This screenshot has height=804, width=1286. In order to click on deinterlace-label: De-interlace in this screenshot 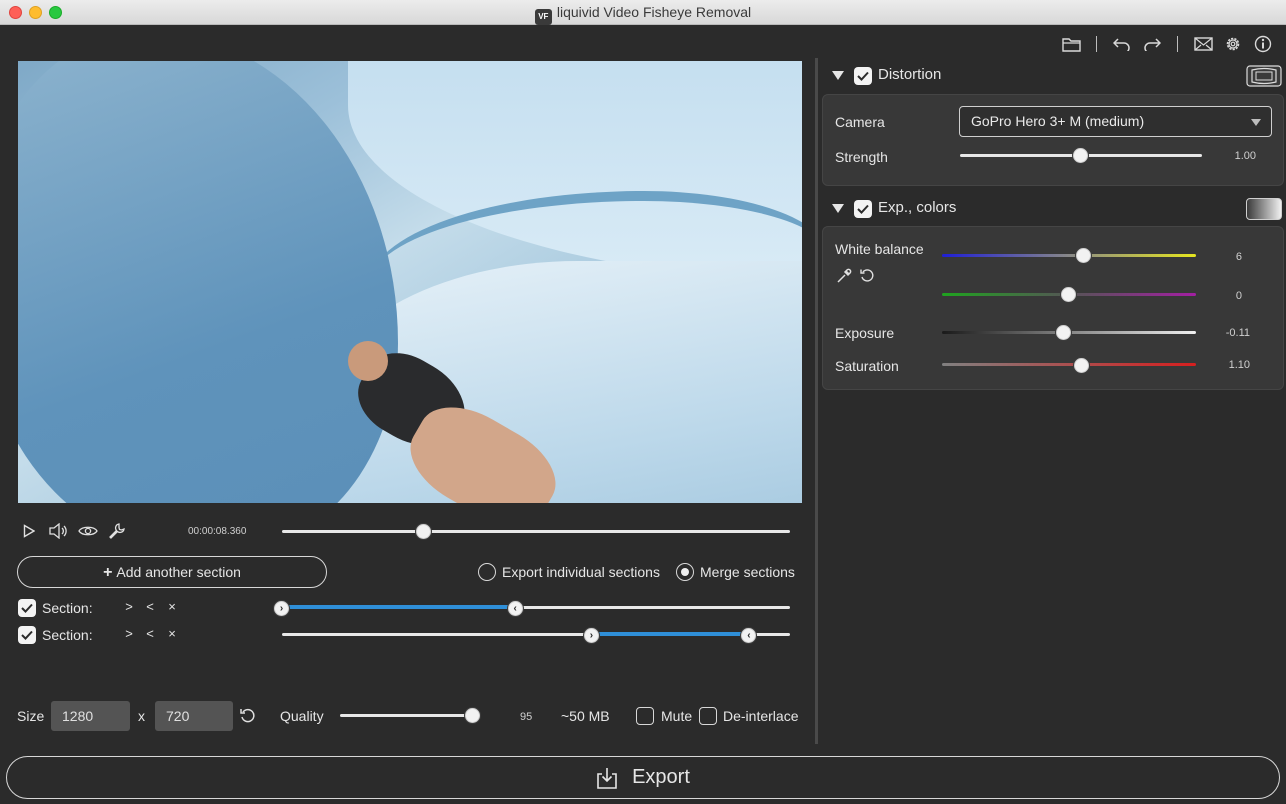, I will do `click(761, 716)`.